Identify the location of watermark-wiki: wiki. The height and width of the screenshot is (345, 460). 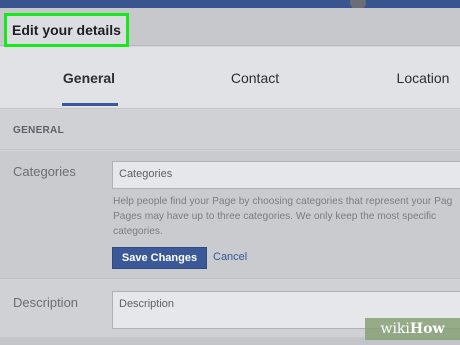
(395, 329).